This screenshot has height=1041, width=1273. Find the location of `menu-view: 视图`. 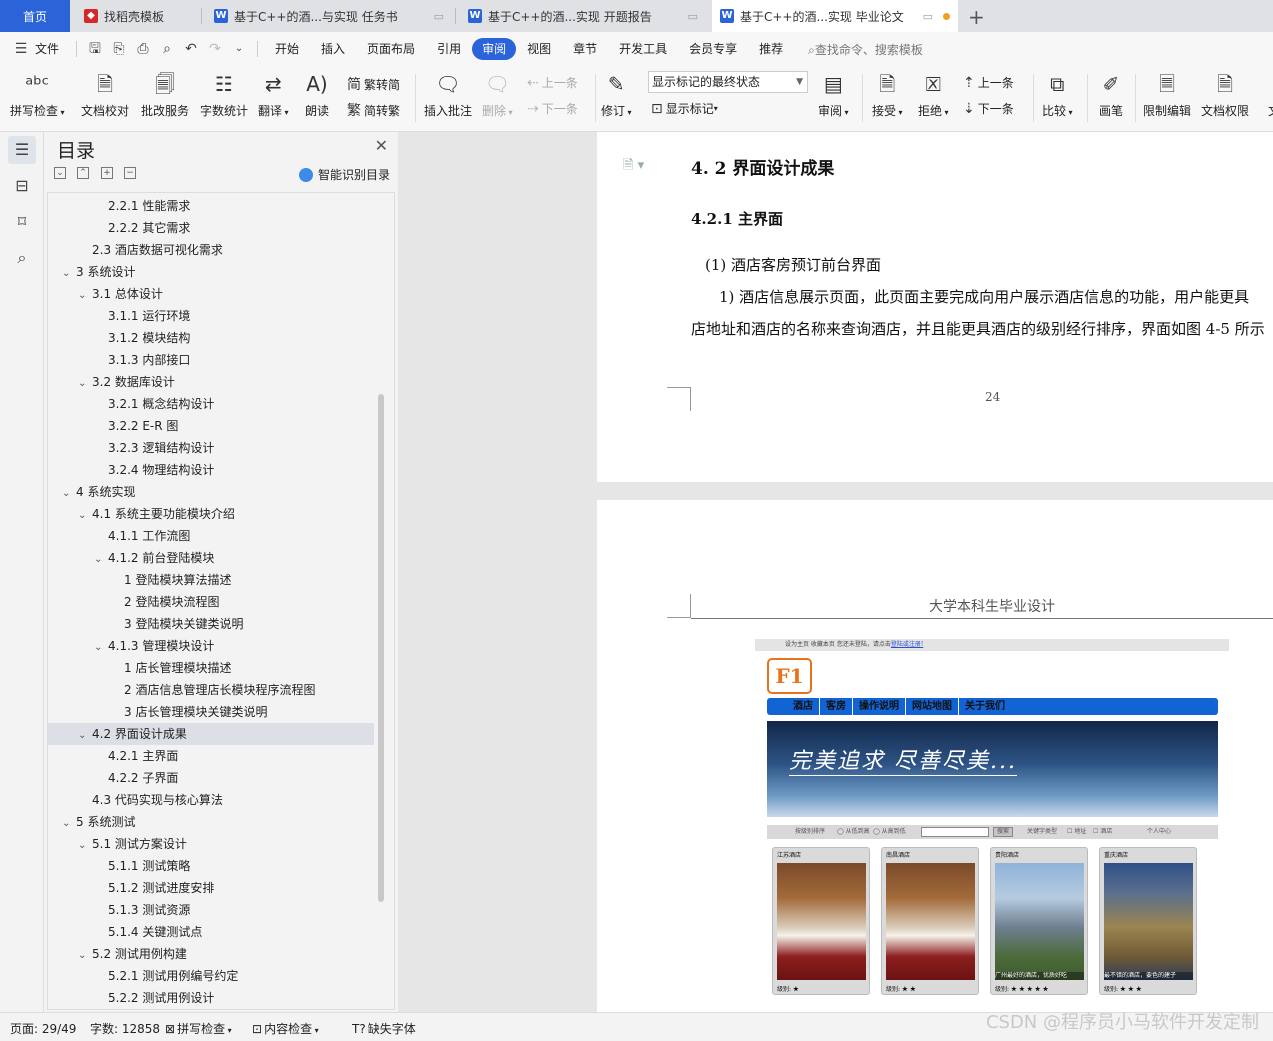

menu-view: 视图 is located at coordinates (539, 49).